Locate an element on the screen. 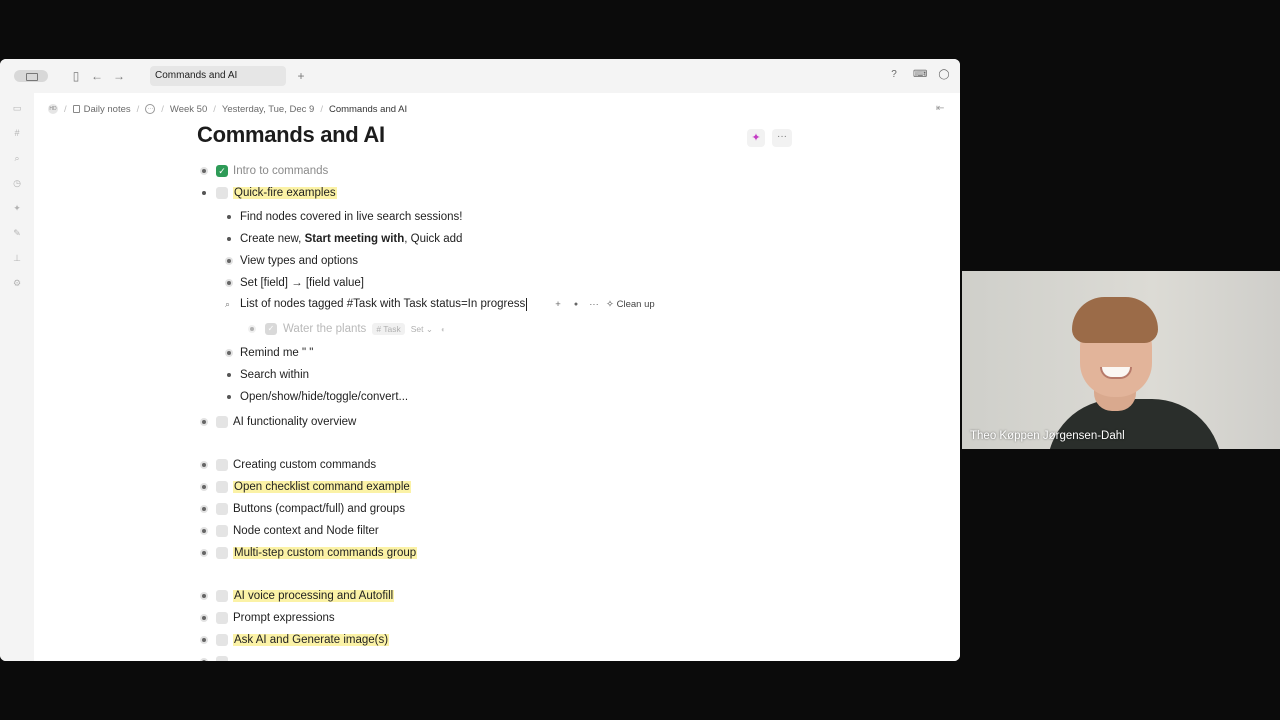  keyboard-icon: ⌨ is located at coordinates (920, 75).